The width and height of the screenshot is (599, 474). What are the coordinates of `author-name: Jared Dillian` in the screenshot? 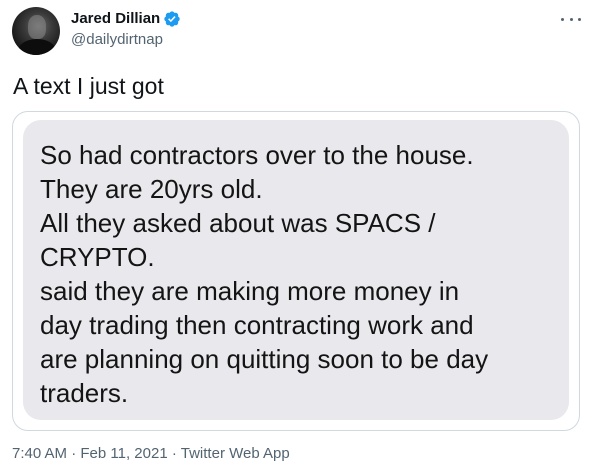 It's located at (115, 19).